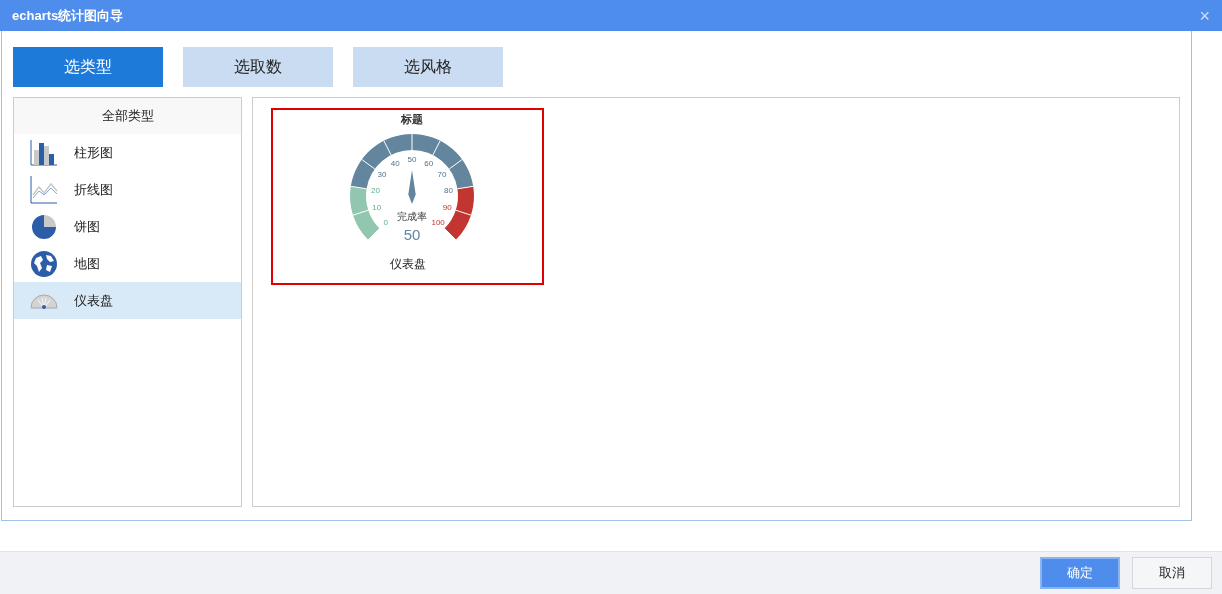  I want to click on type-list-item: 饼图, so click(128, 226).